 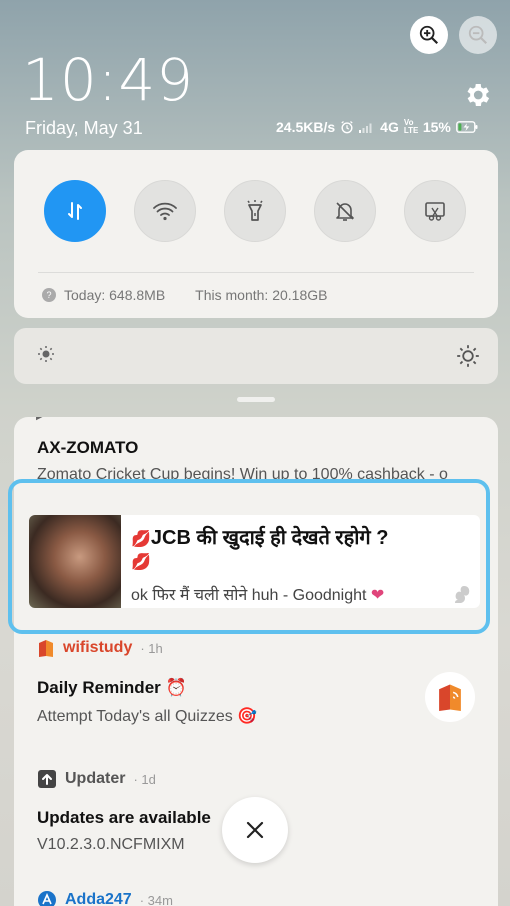 What do you see at coordinates (256, 356) in the screenshot?
I see `brightness-slider` at bounding box center [256, 356].